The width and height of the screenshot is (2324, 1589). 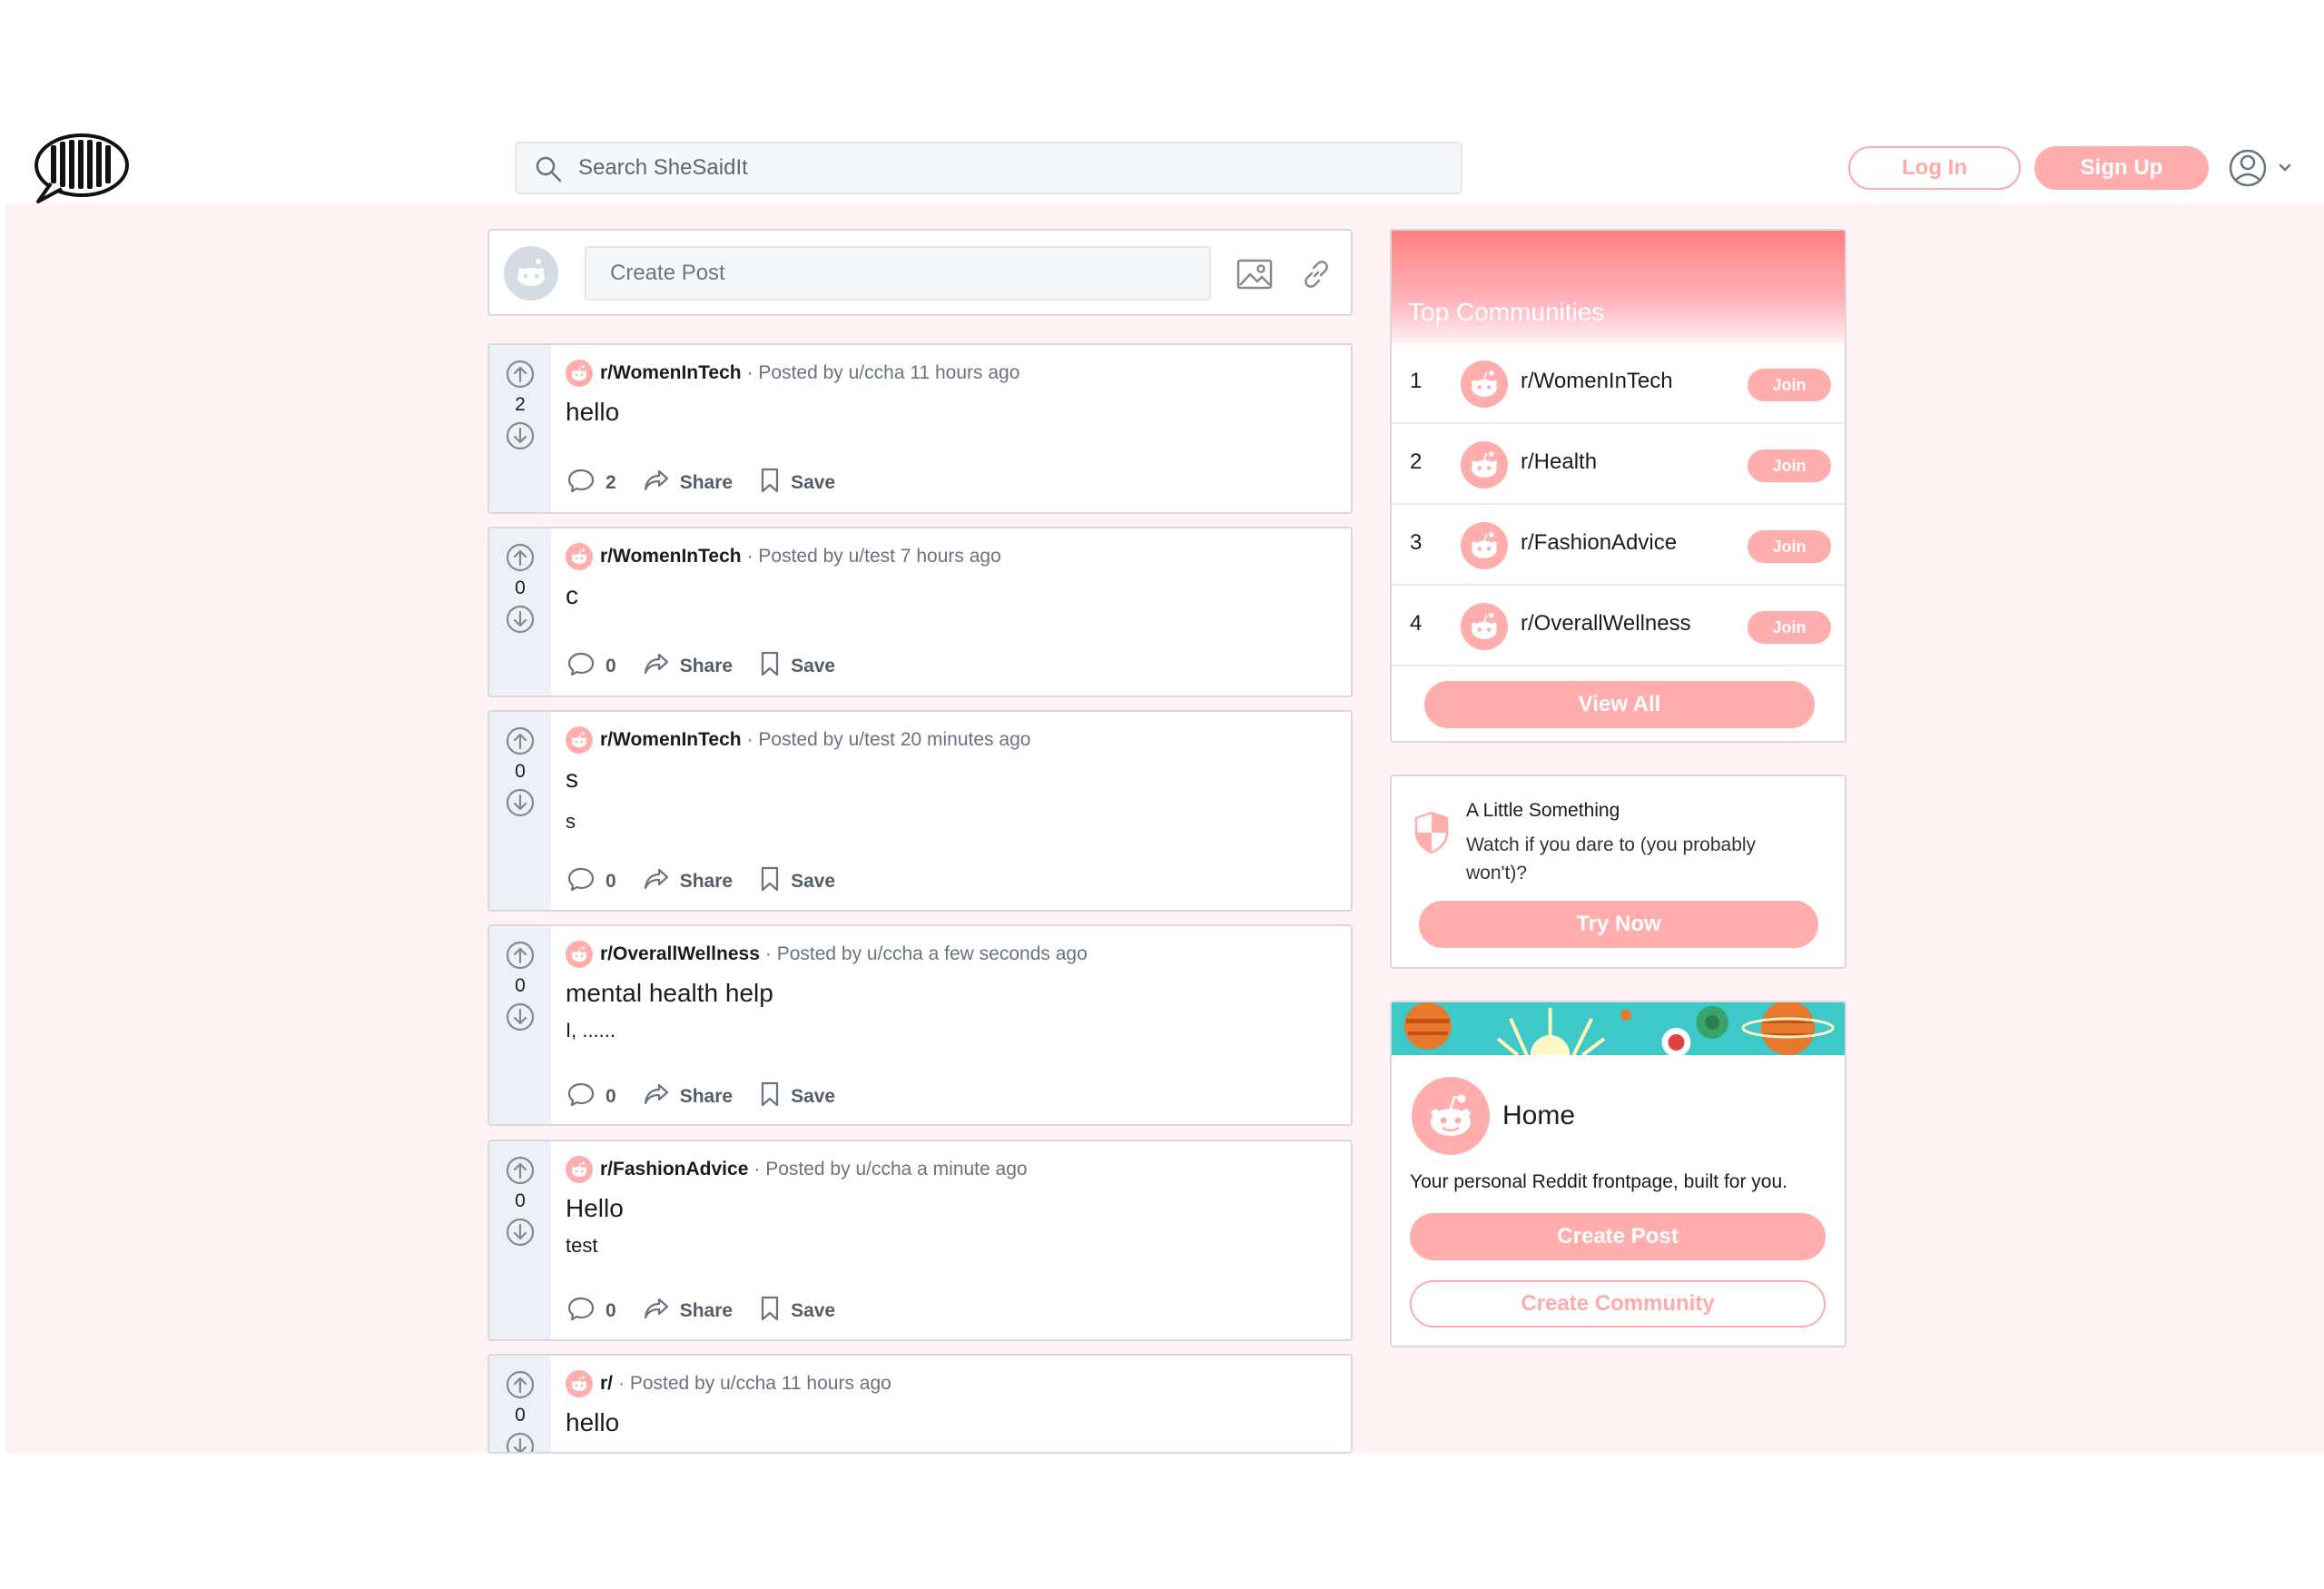 I want to click on community-name: r/WomenInTech, so click(x=1597, y=381).